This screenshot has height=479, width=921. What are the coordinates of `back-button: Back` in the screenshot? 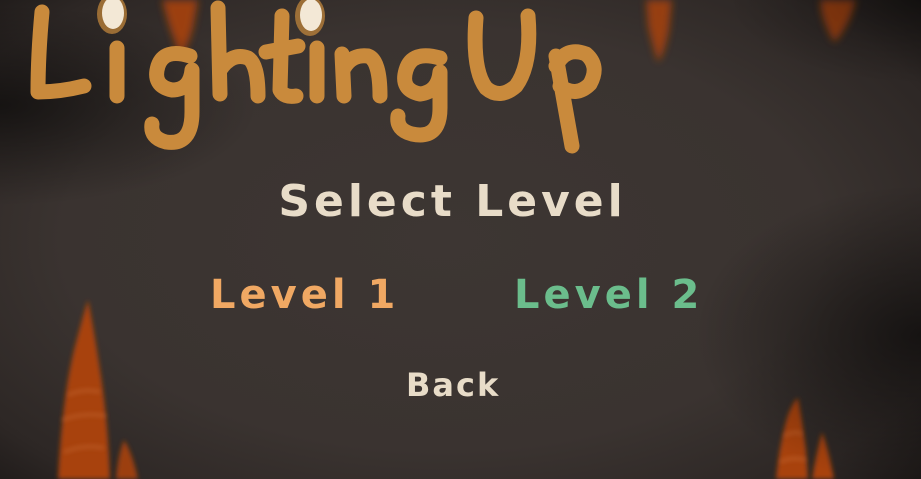 It's located at (453, 385).